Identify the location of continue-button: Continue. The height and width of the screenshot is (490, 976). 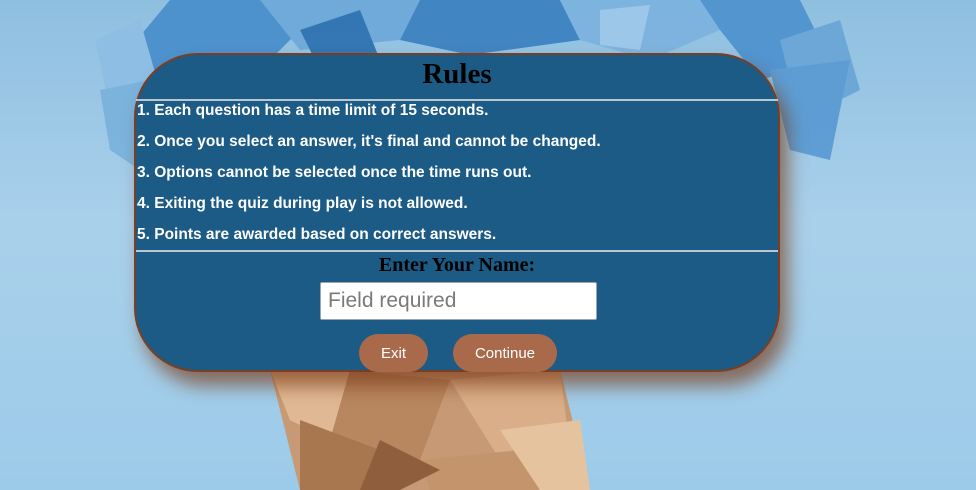
(505, 353).